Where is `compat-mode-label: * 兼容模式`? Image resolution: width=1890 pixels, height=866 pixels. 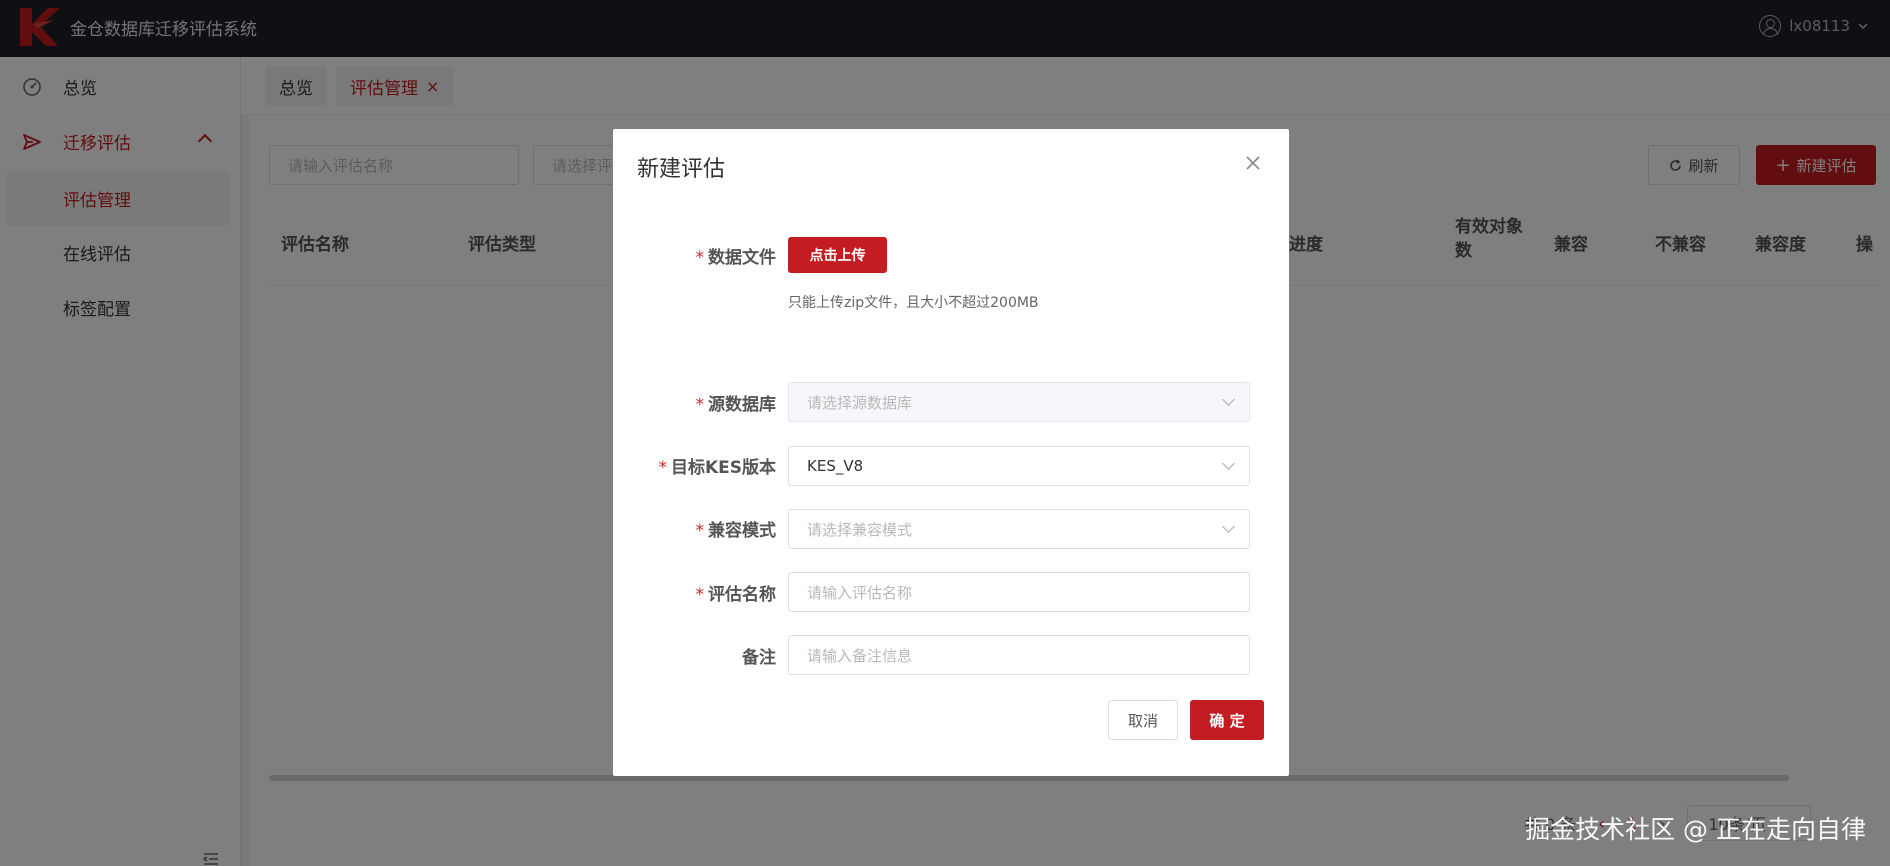
compat-mode-label: * 兼容模式 is located at coordinates (736, 531).